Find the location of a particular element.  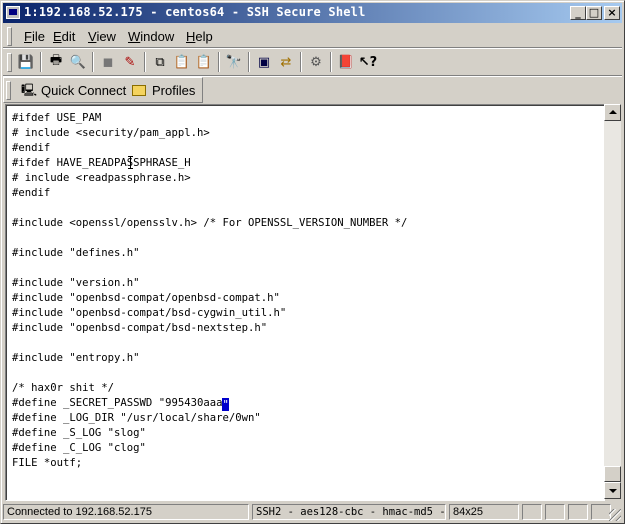

minimize-button: _ is located at coordinates (578, 13).